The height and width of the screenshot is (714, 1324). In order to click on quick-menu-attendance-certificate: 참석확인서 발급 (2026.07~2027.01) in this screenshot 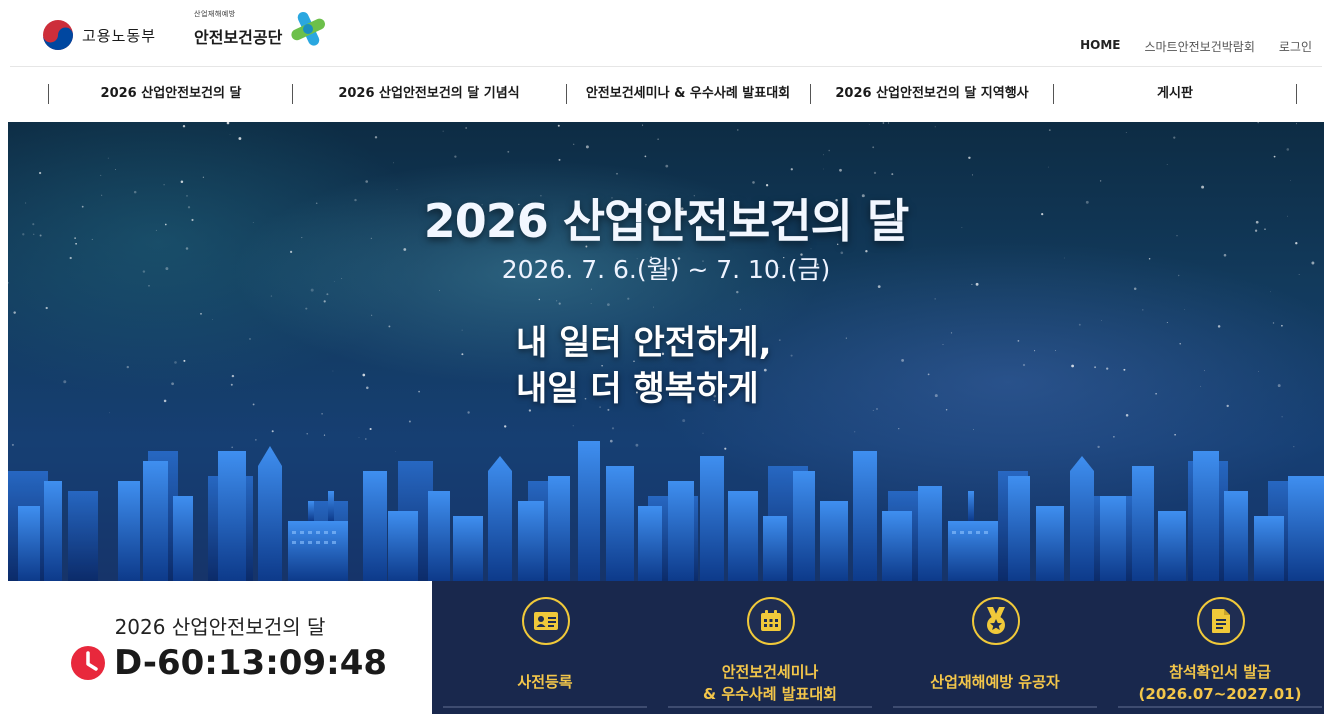, I will do `click(1218, 647)`.